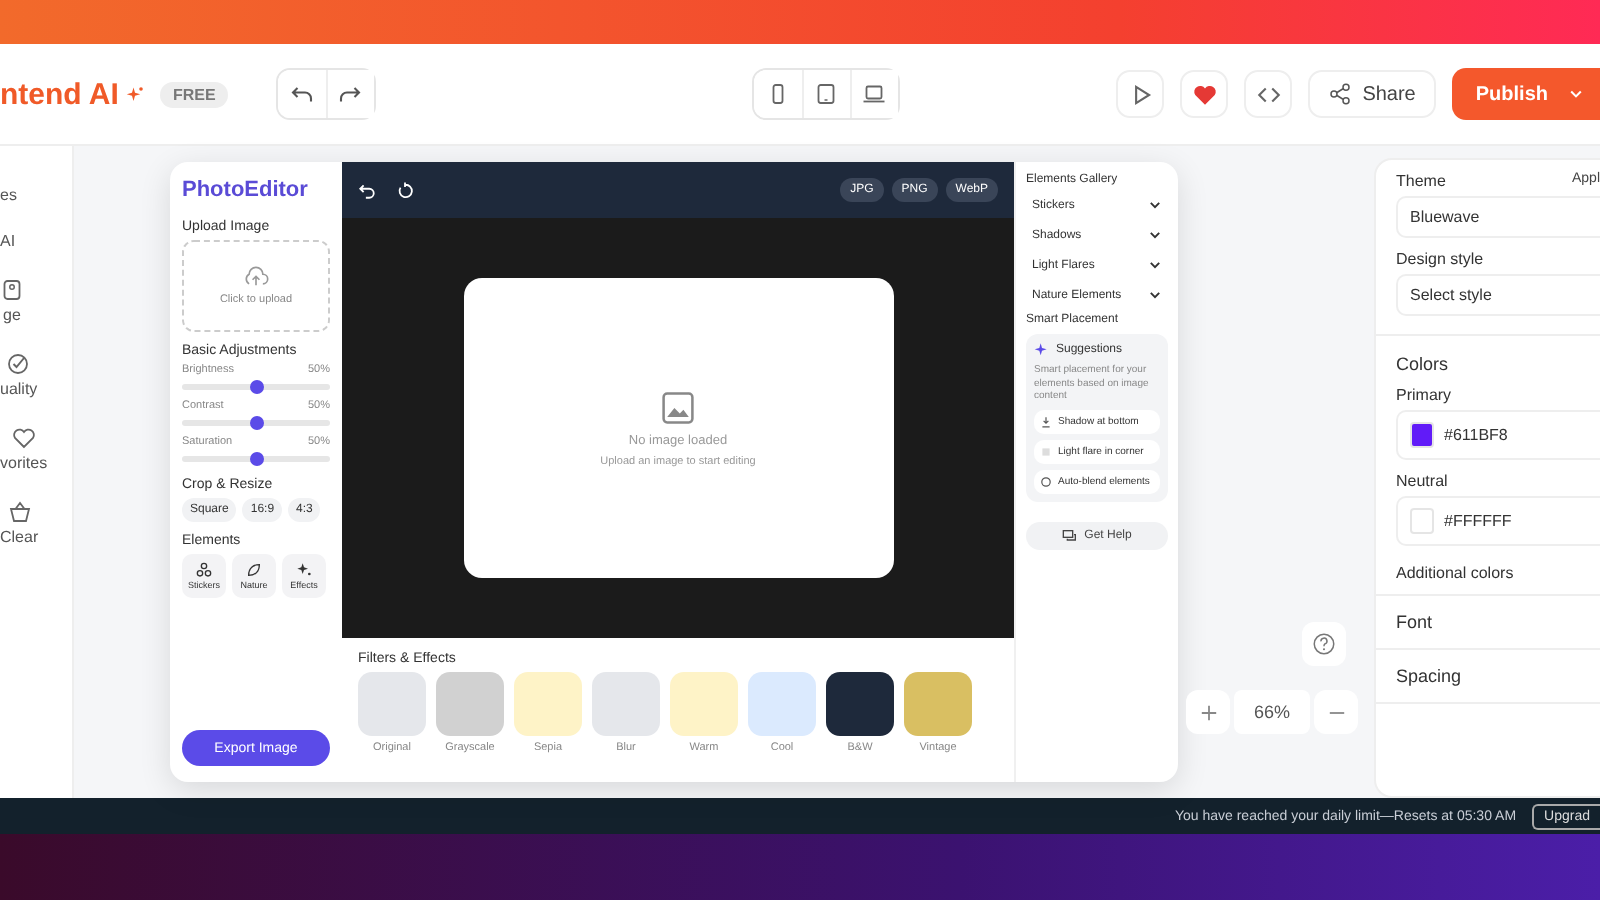 This screenshot has width=1600, height=900. I want to click on cloud-upload-icon, so click(256, 277).